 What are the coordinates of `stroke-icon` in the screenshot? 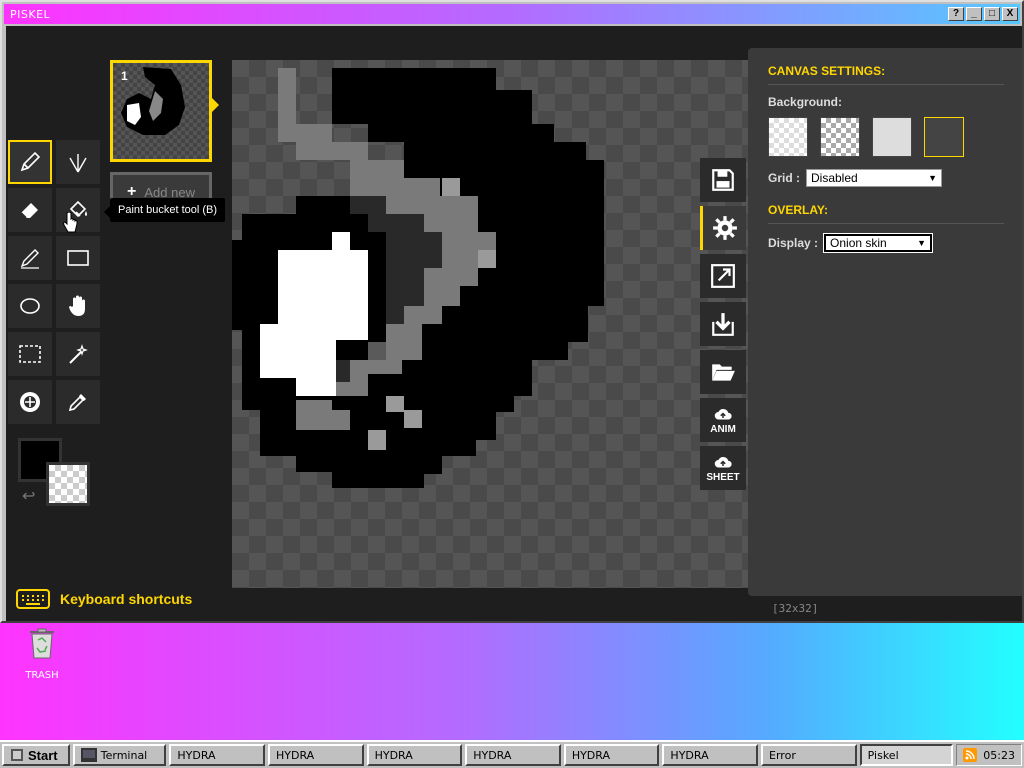 It's located at (29, 259).